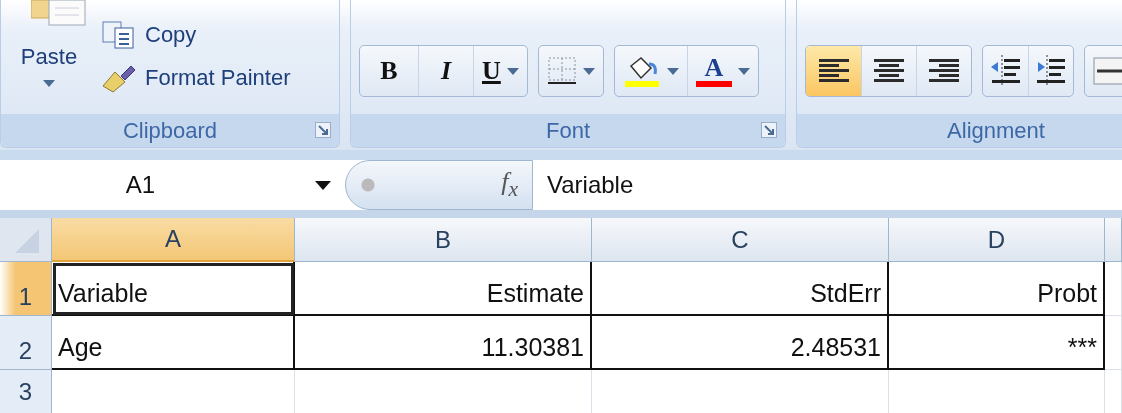 The width and height of the screenshot is (1122, 413). I want to click on caret-icon, so click(323, 185).